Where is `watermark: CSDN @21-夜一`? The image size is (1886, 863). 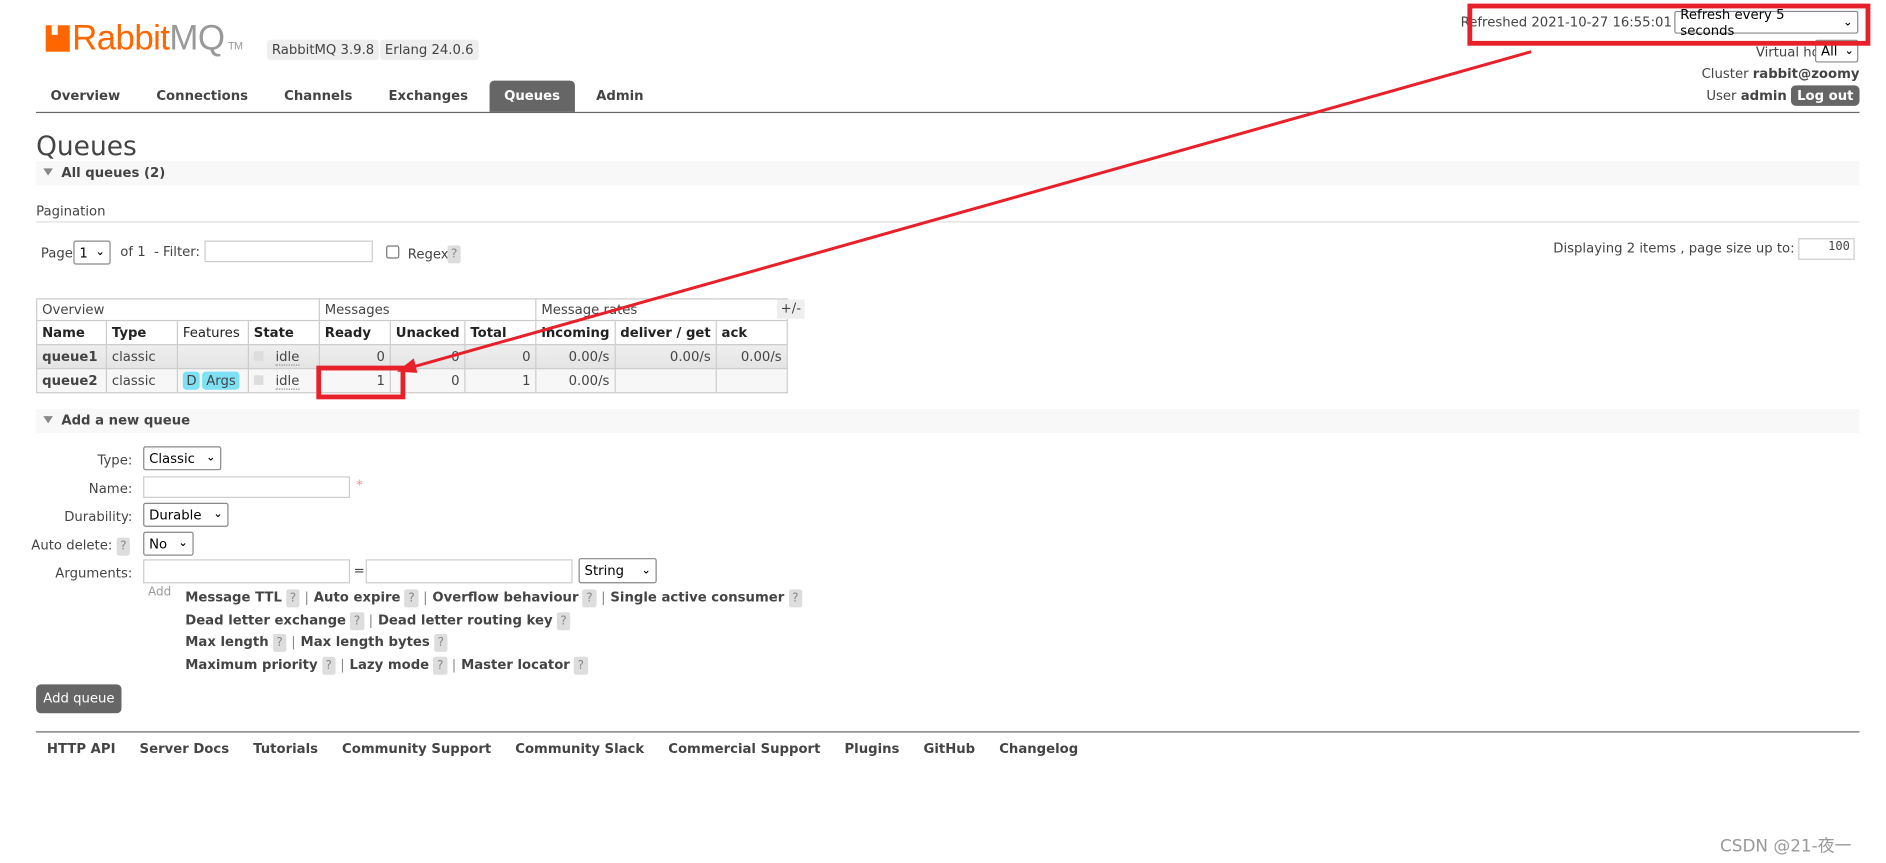
watermark: CSDN @21-夜一 is located at coordinates (1786, 847).